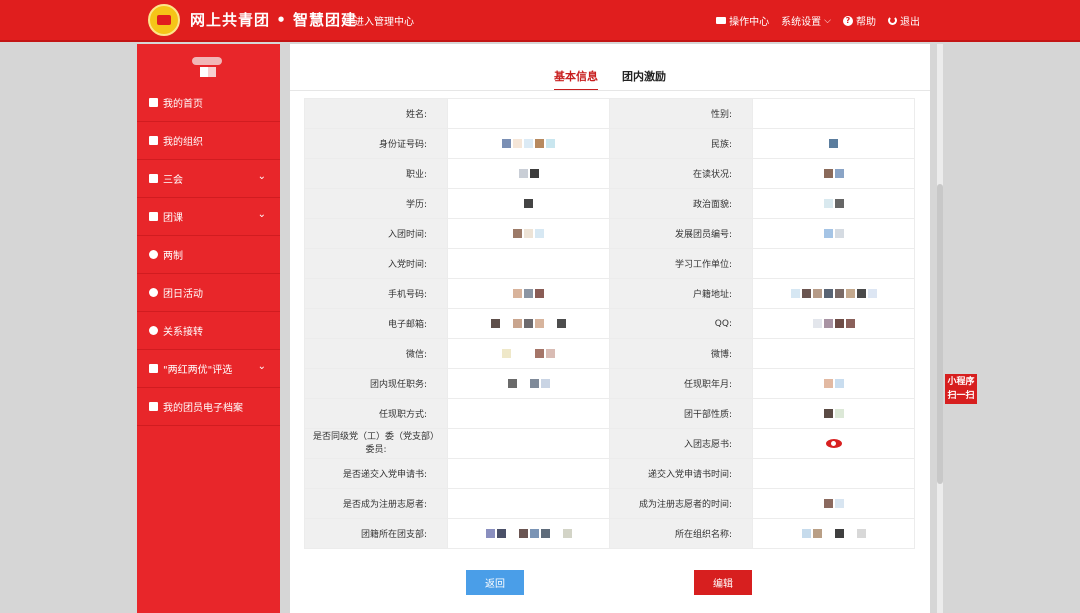  What do you see at coordinates (681, 233) in the screenshot?
I see `field-label: 发展团员编号:` at bounding box center [681, 233].